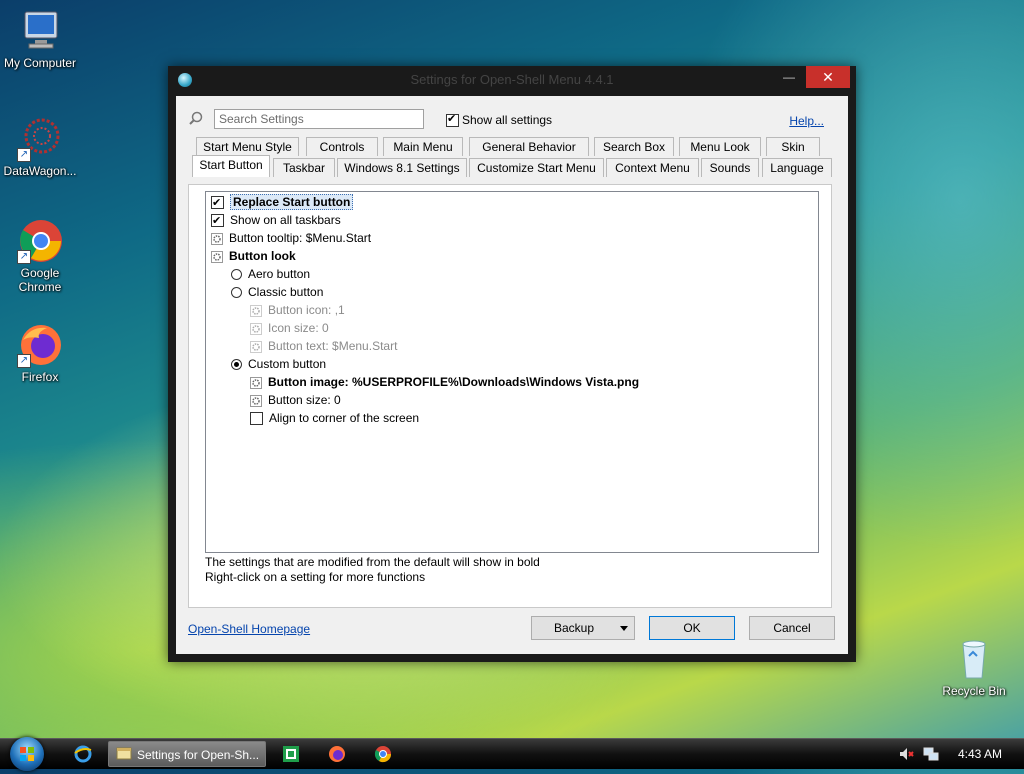 The width and height of the screenshot is (1024, 774). Describe the element at coordinates (83, 754) in the screenshot. I see `internet-explorer-icon` at that location.